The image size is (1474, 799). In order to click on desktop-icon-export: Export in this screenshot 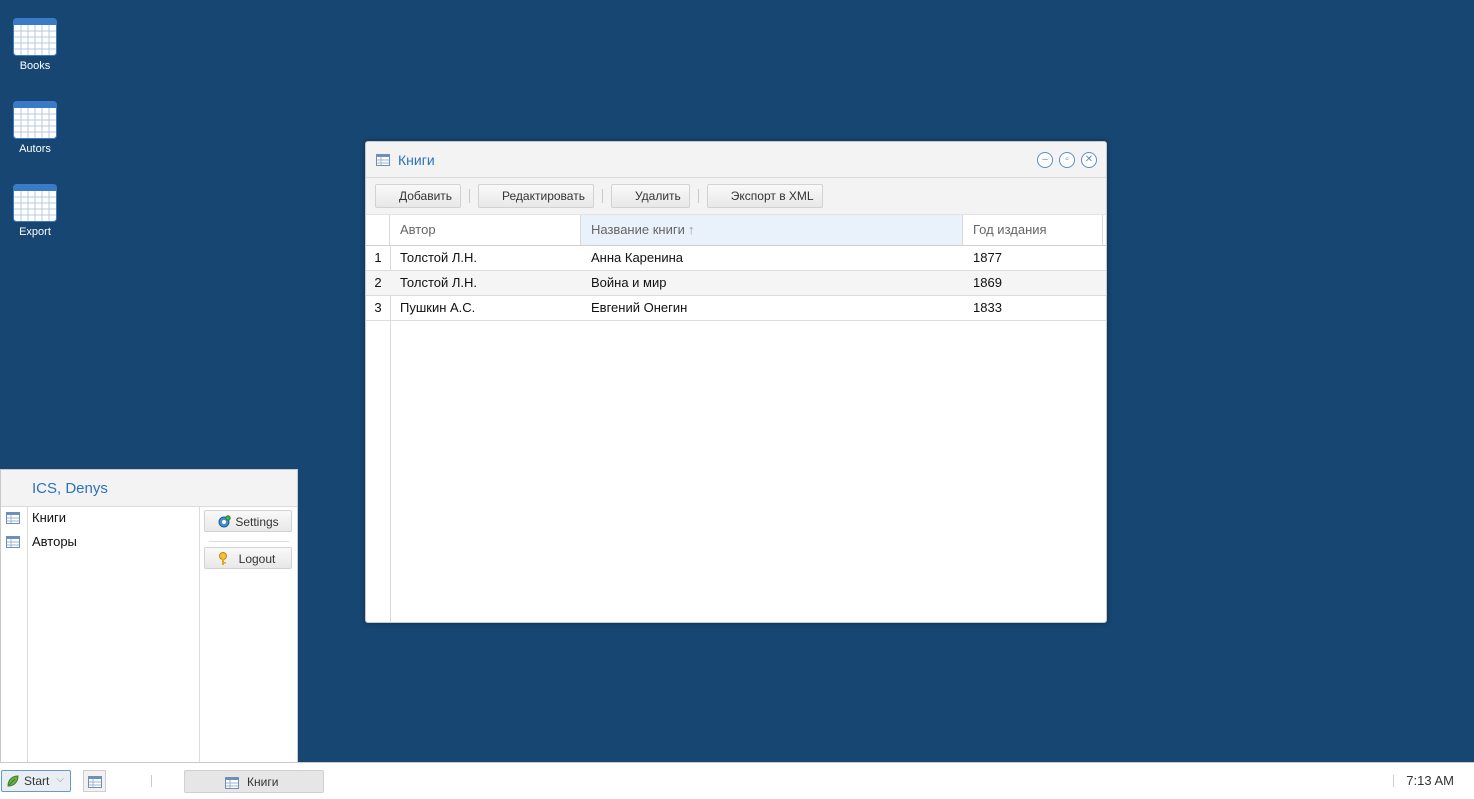, I will do `click(35, 211)`.